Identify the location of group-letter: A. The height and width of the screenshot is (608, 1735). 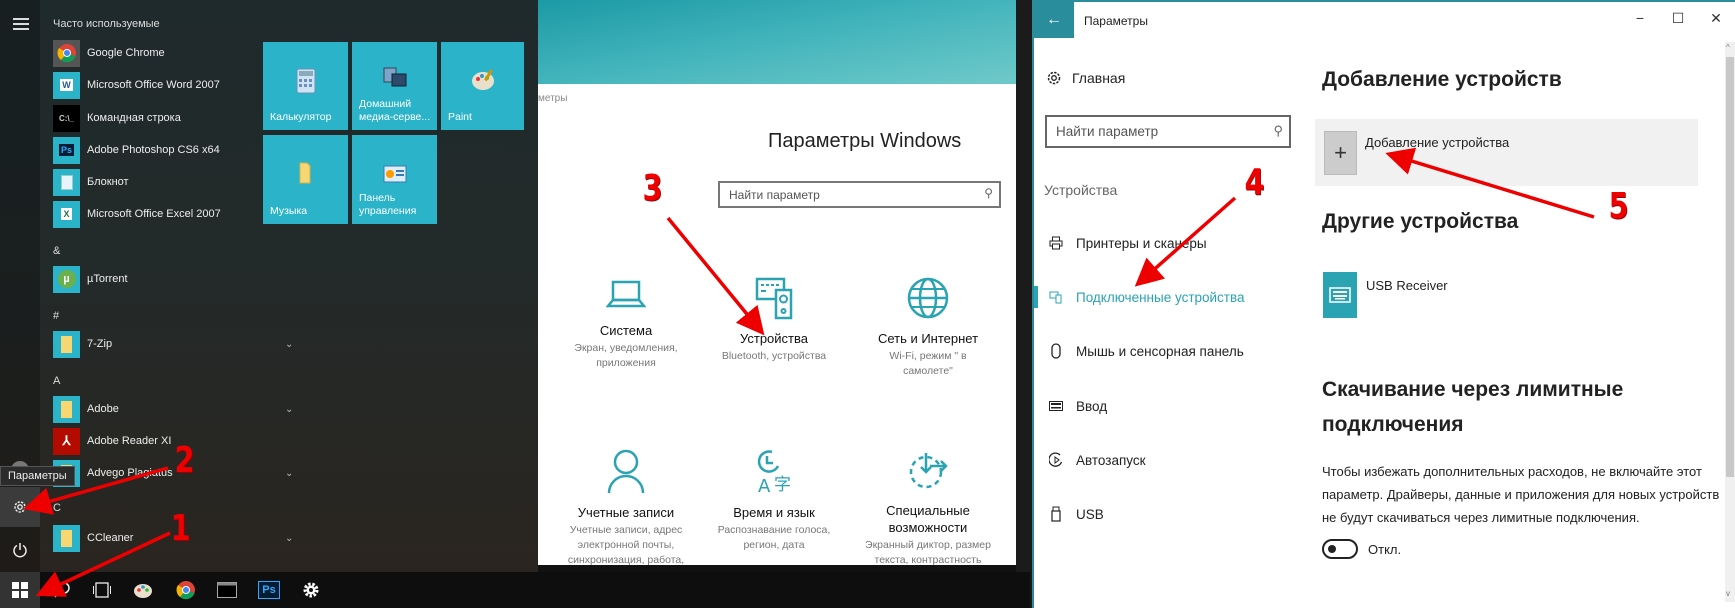
(56, 381).